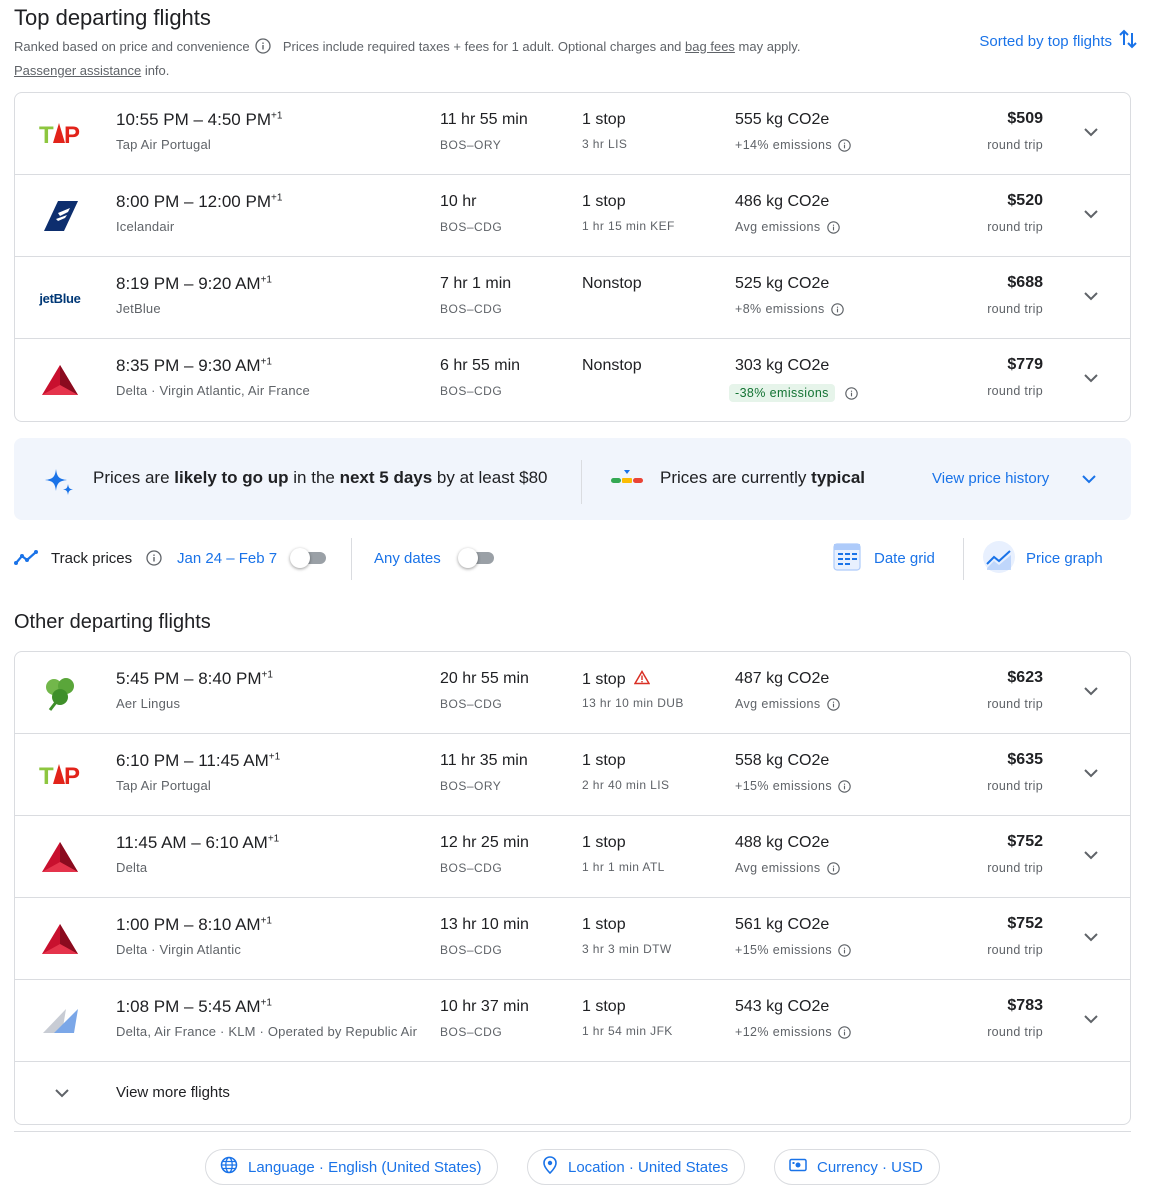 This screenshot has width=1156, height=1198. I want to click on airline-name: Icelandair, so click(145, 226).